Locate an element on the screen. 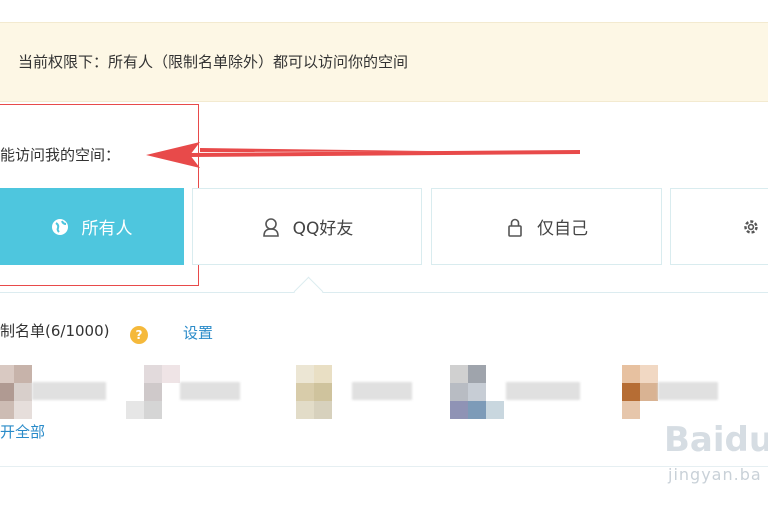 The height and width of the screenshot is (510, 768). block-list-settings-link: 设置 is located at coordinates (198, 332).